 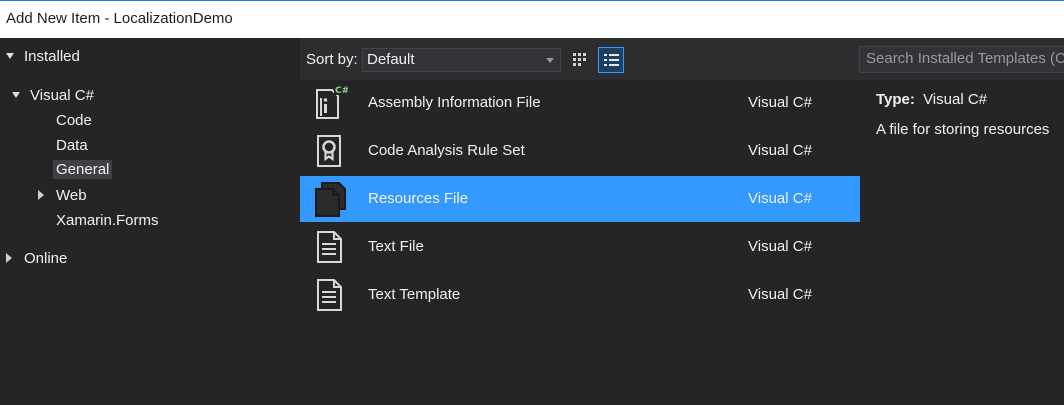 What do you see at coordinates (532, 19) in the screenshot?
I see `window-titlebar: Add New Item - LocalizationDemo` at bounding box center [532, 19].